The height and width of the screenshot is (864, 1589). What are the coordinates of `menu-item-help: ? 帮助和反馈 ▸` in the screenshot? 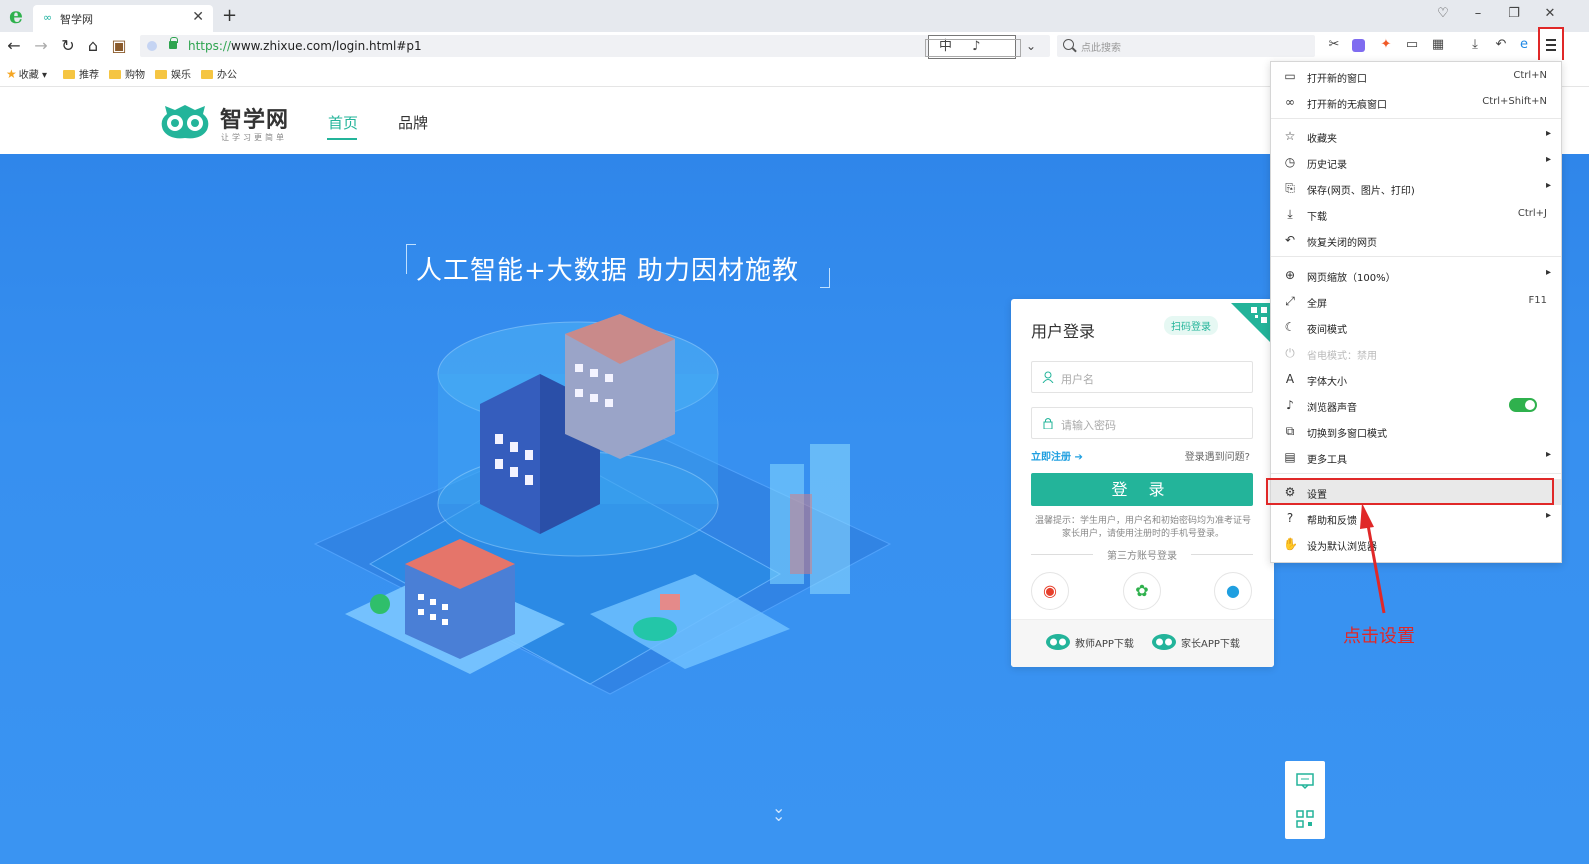 It's located at (1416, 518).